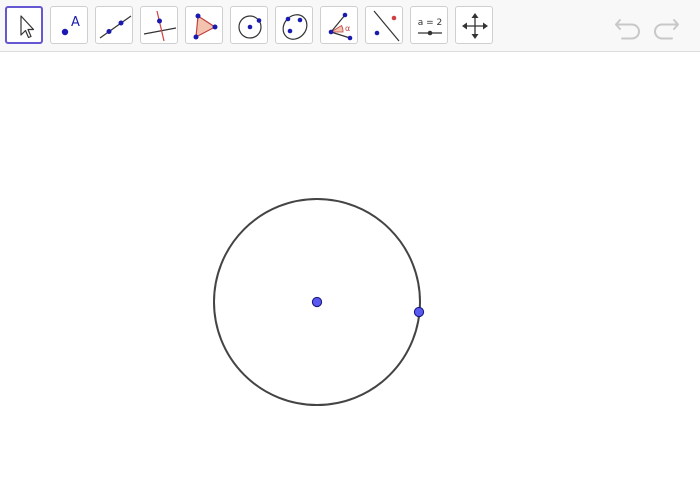 This screenshot has height=500, width=700. I want to click on circle-center-point, so click(317, 302).